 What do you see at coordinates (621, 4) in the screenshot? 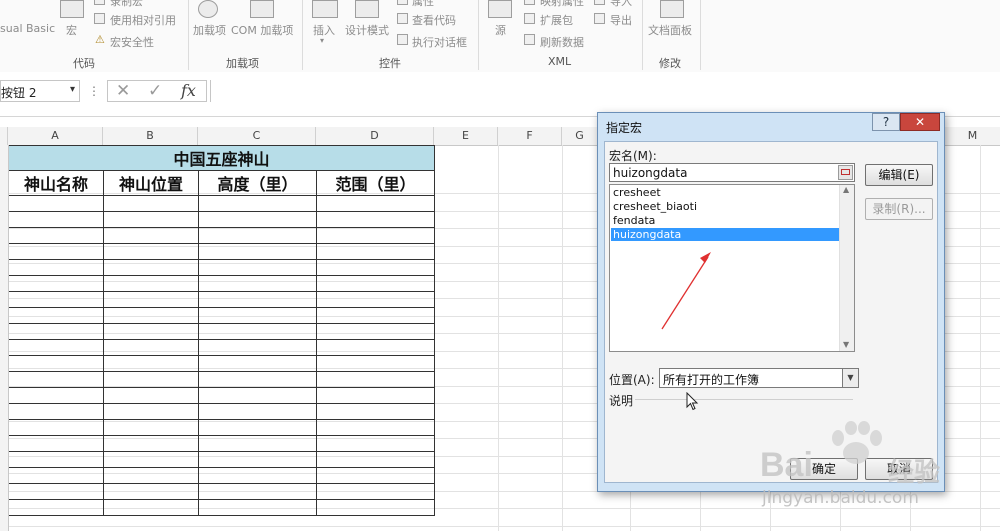
I see `import-button: 导入` at bounding box center [621, 4].